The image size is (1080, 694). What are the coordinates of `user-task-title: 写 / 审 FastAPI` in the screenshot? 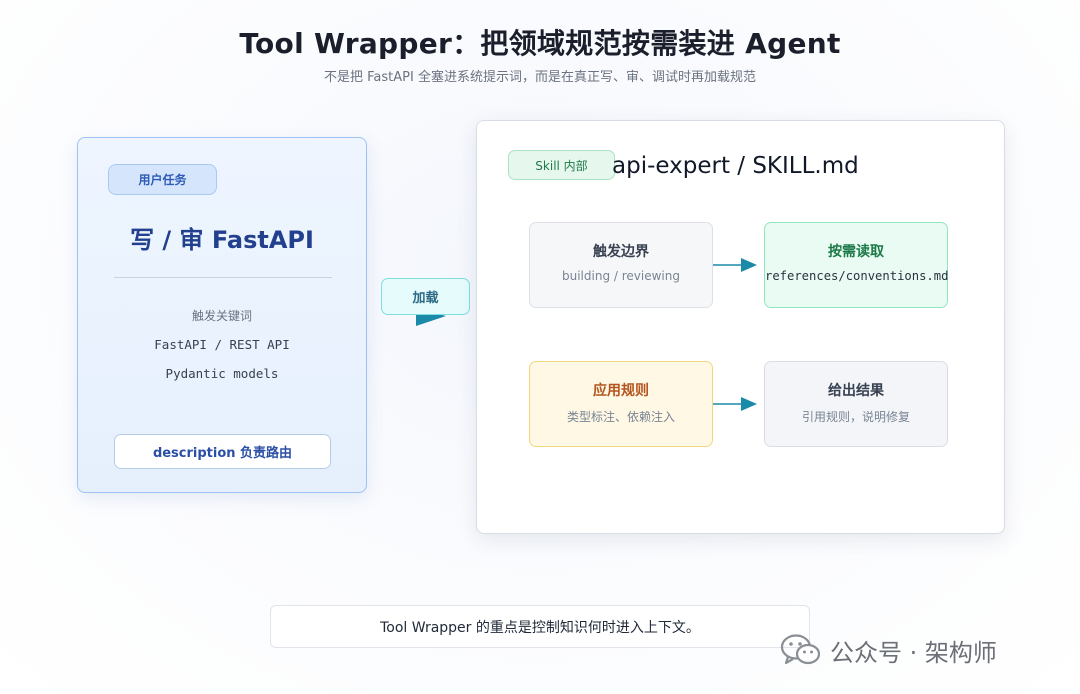 It's located at (222, 240).